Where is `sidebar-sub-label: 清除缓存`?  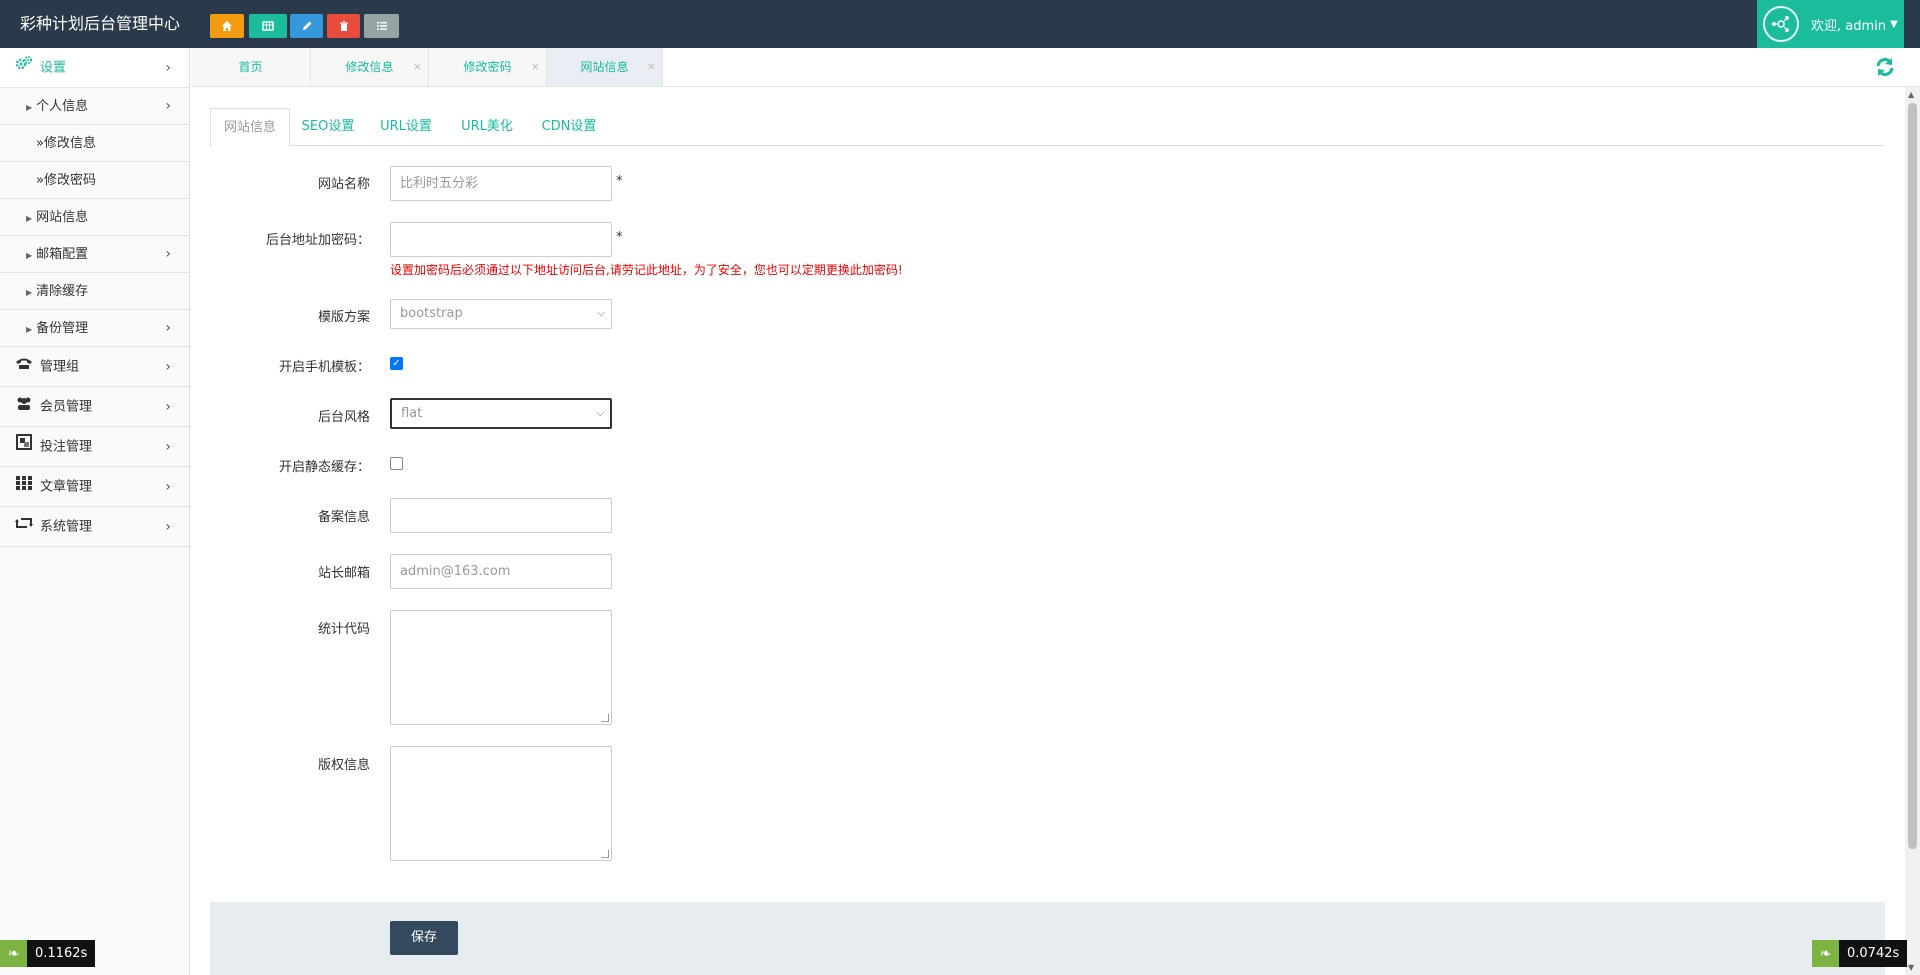 sidebar-sub-label: 清除缓存 is located at coordinates (62, 291).